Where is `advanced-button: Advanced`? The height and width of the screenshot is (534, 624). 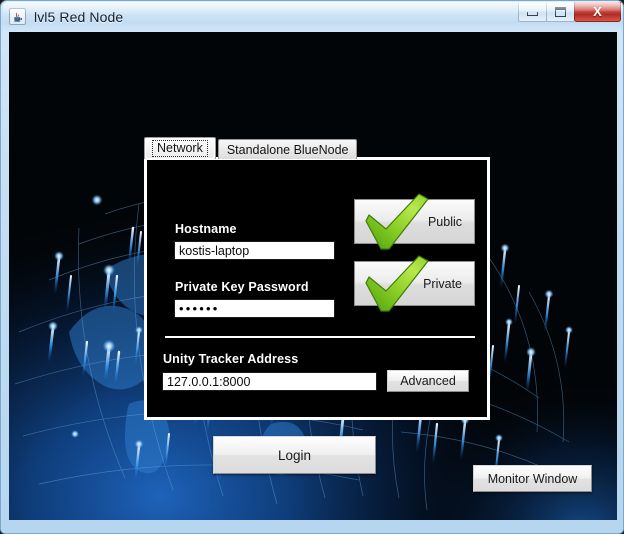 advanced-button: Advanced is located at coordinates (428, 381).